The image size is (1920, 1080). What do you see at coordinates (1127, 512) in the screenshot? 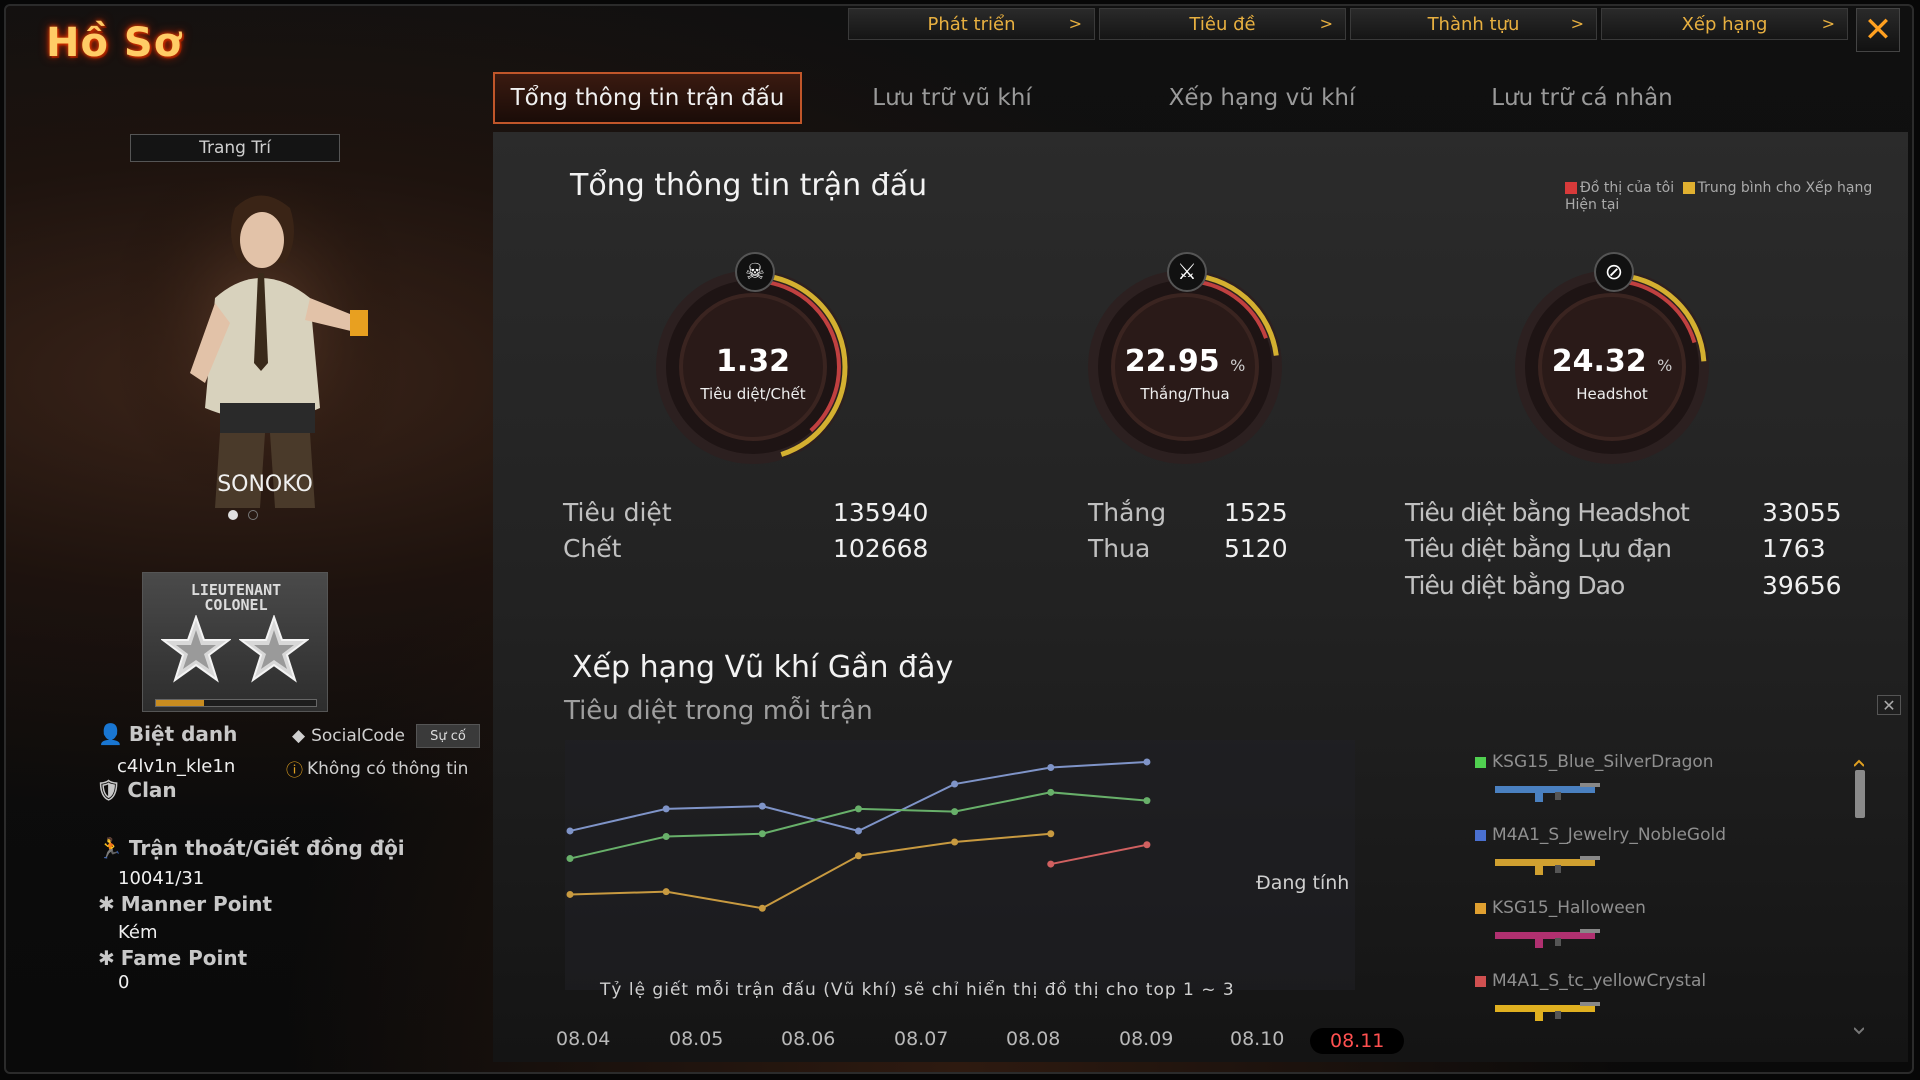
I see `wins-label: Thắng` at bounding box center [1127, 512].